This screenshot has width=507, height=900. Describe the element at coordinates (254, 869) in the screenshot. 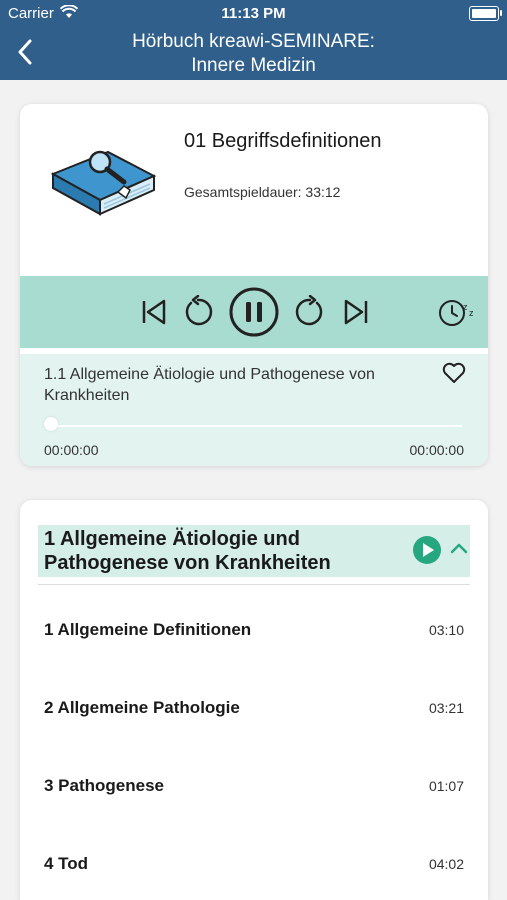

I see `chapter-row: 4 Tod 04:02` at that location.